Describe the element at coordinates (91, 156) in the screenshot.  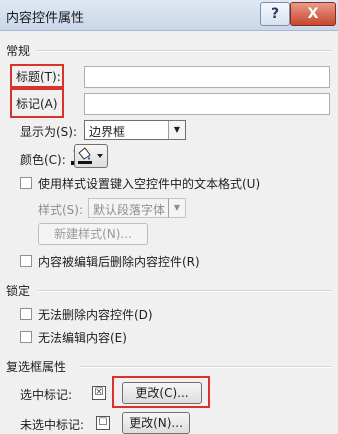
I see `color-picker-button` at that location.